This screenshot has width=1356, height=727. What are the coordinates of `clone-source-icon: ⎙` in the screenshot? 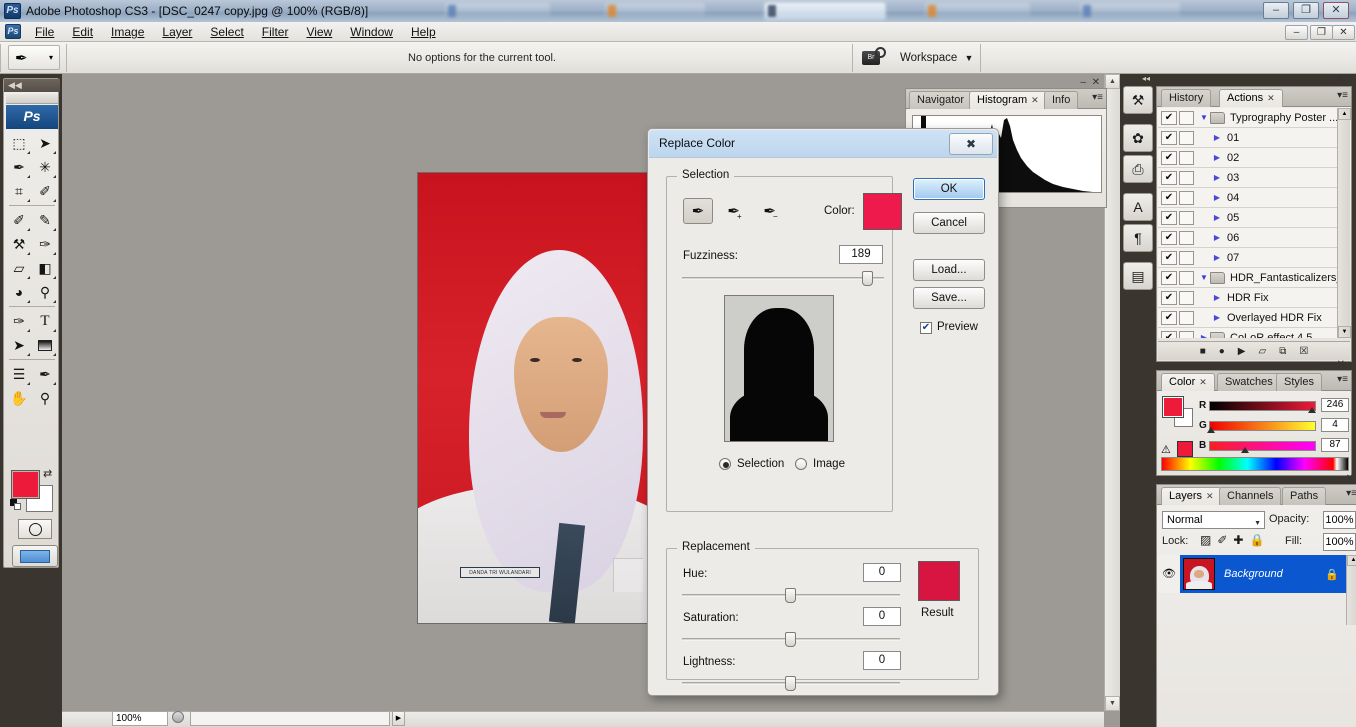 It's located at (1138, 169).